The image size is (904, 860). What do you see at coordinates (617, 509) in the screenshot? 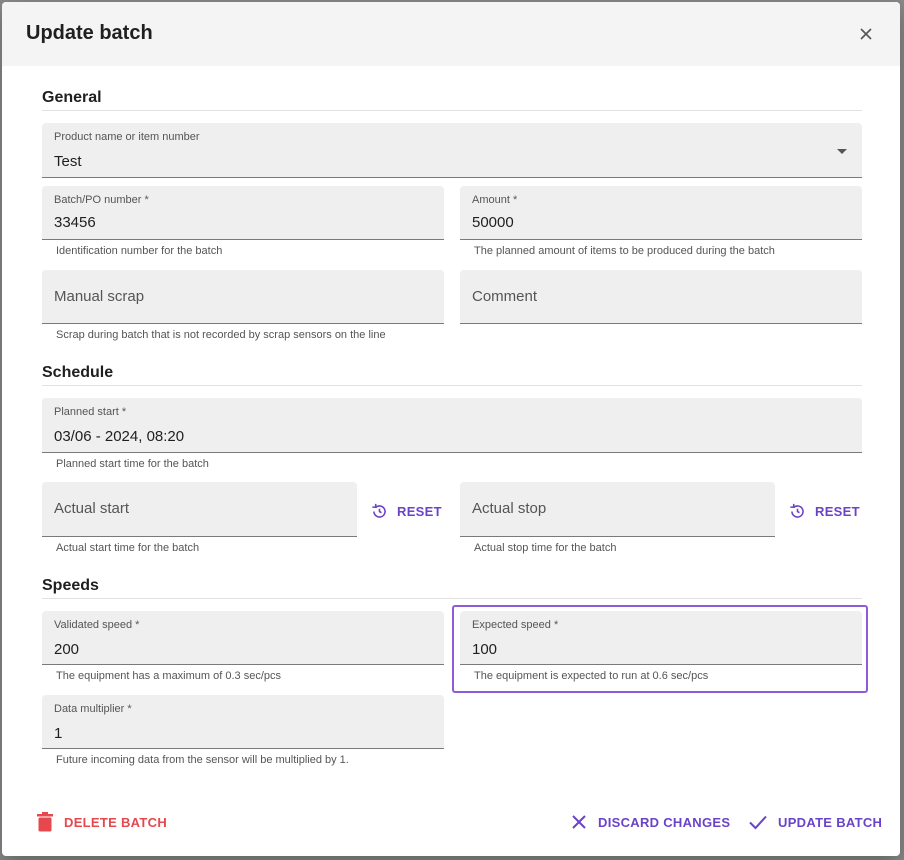
I see `actual-stop-field: Actual stop` at bounding box center [617, 509].